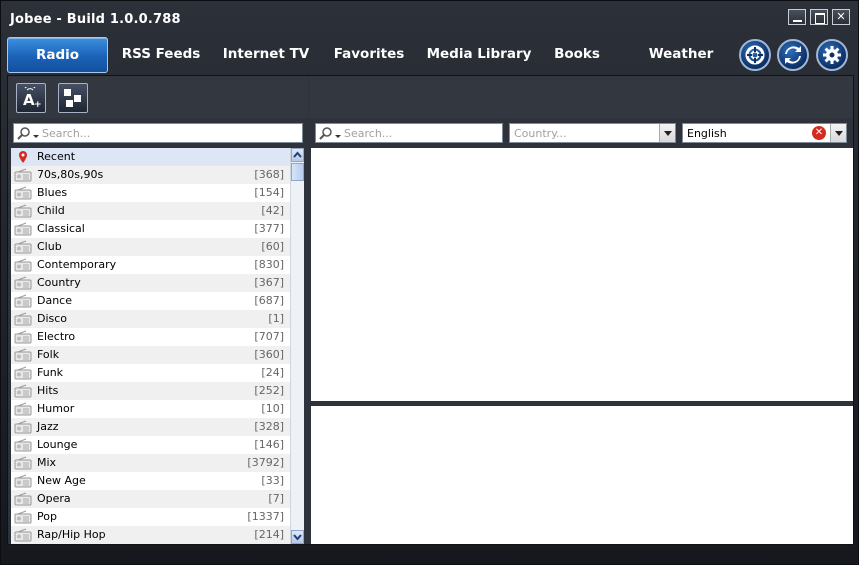  I want to click on title-bar: Jobee - Build 1.0.0.788 ✕, so click(429, 18).